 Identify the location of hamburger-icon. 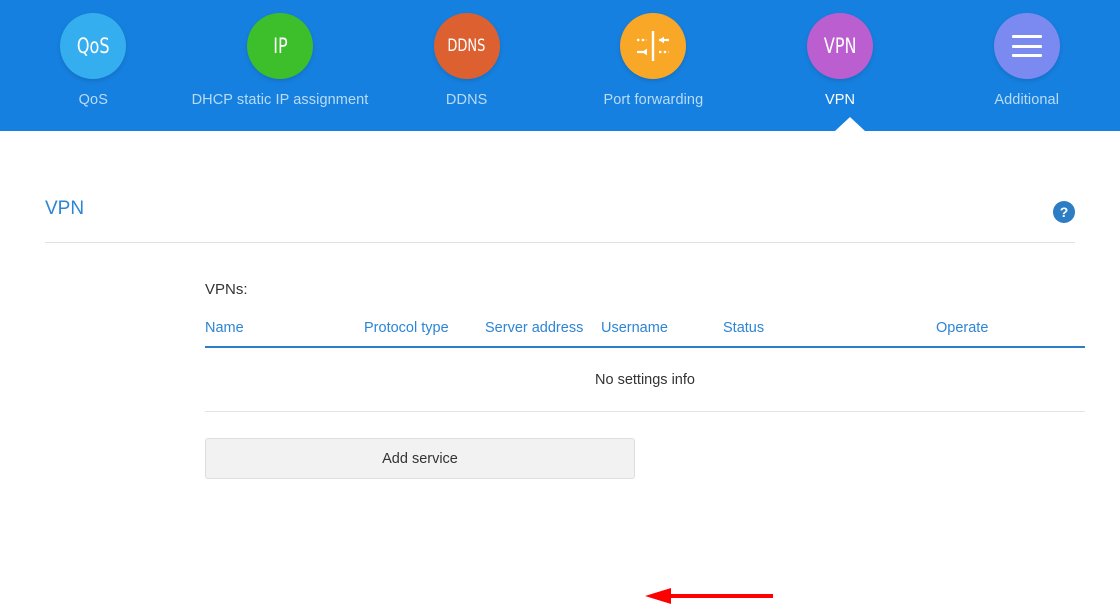
(1026, 46).